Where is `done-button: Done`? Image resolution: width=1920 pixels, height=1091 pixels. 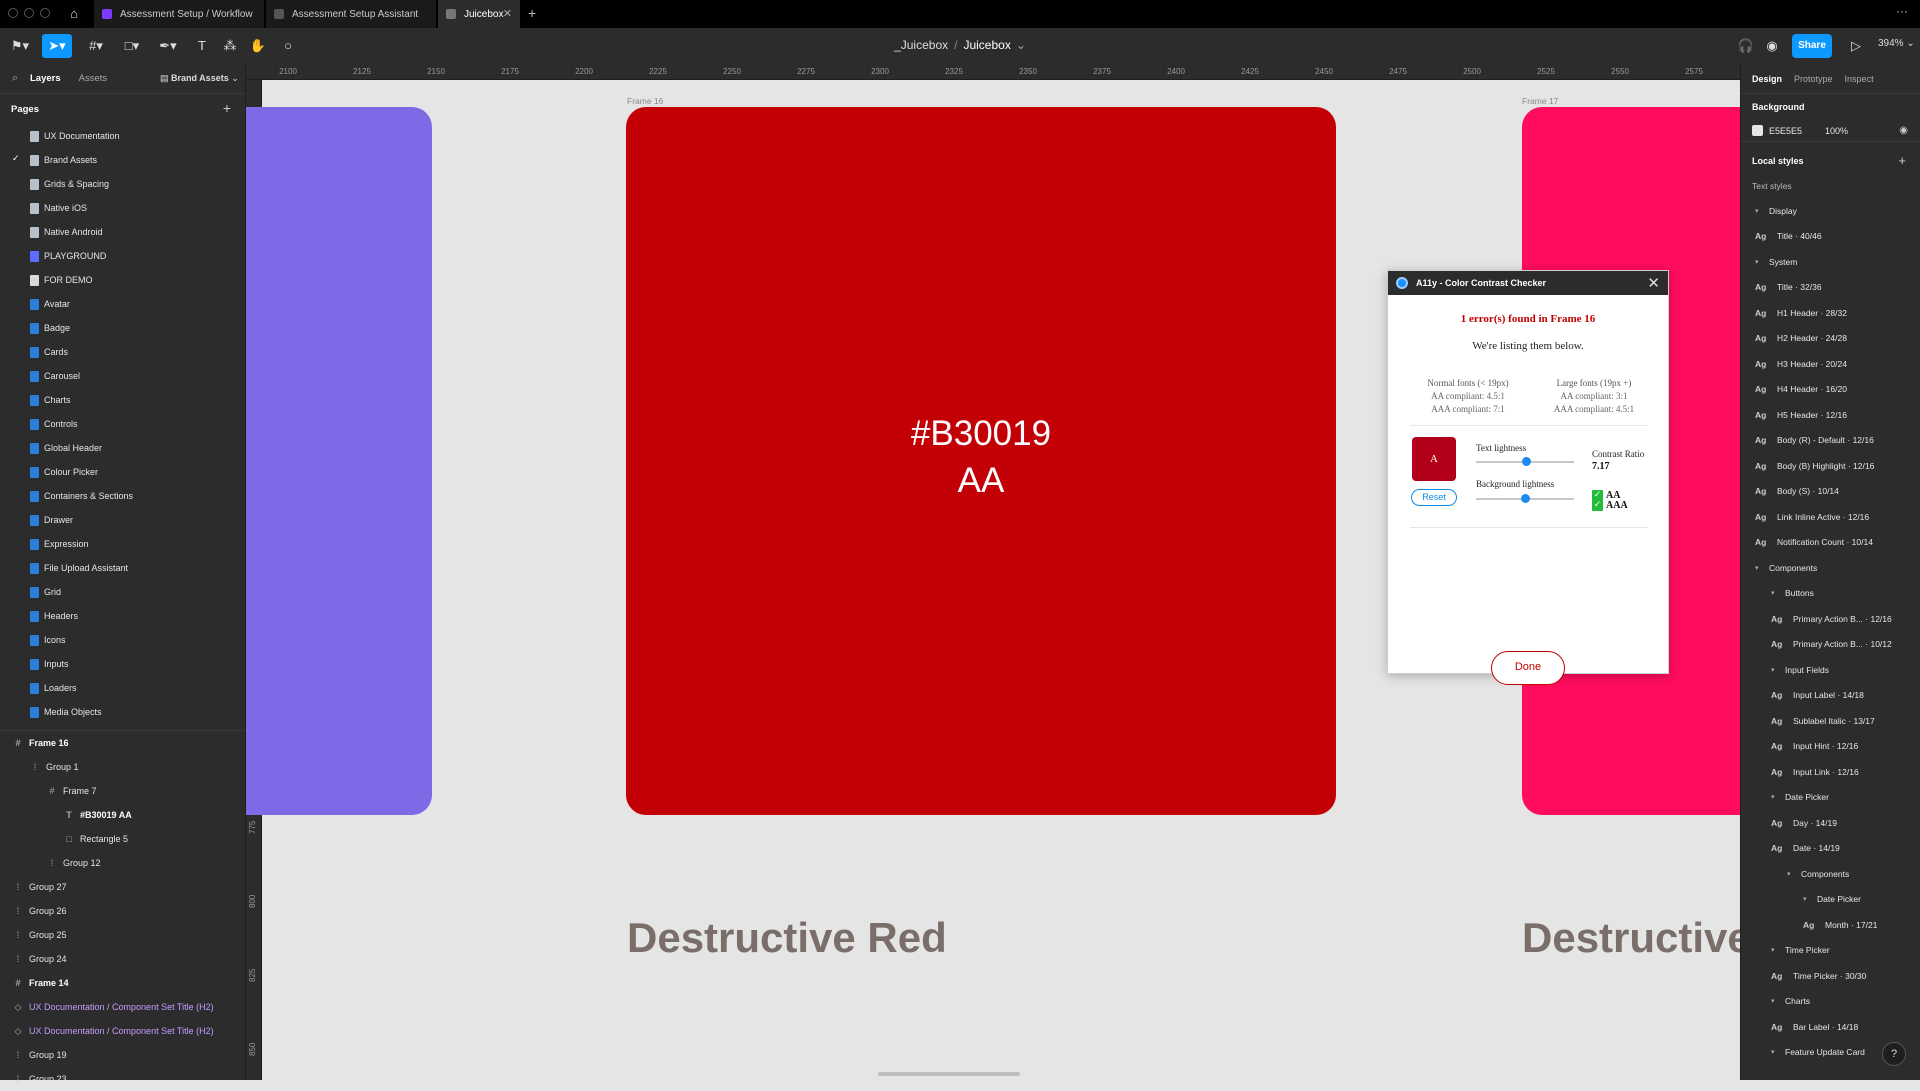 done-button: Done is located at coordinates (1528, 668).